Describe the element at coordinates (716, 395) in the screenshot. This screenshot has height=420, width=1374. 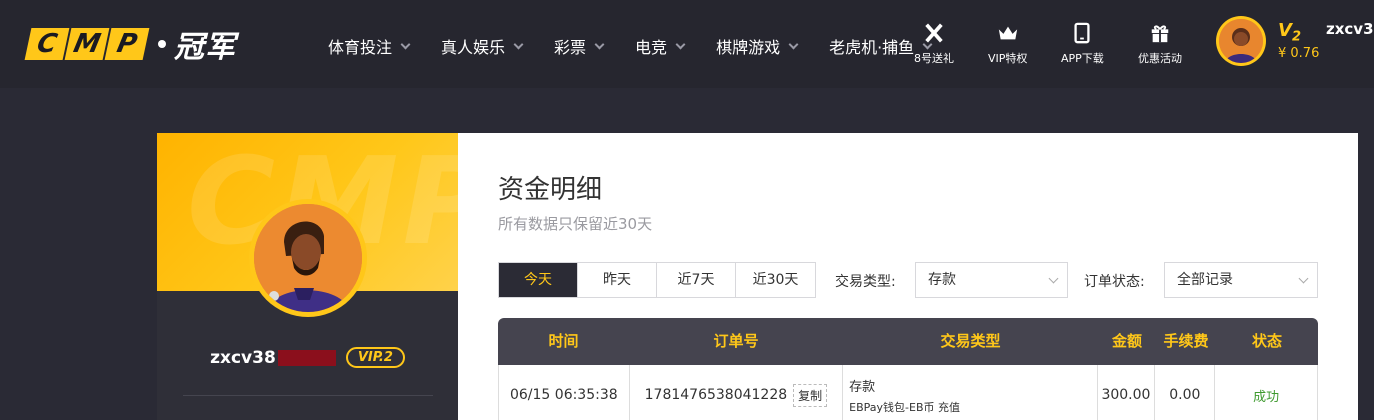
I see `order-number: 1781476538041228` at that location.